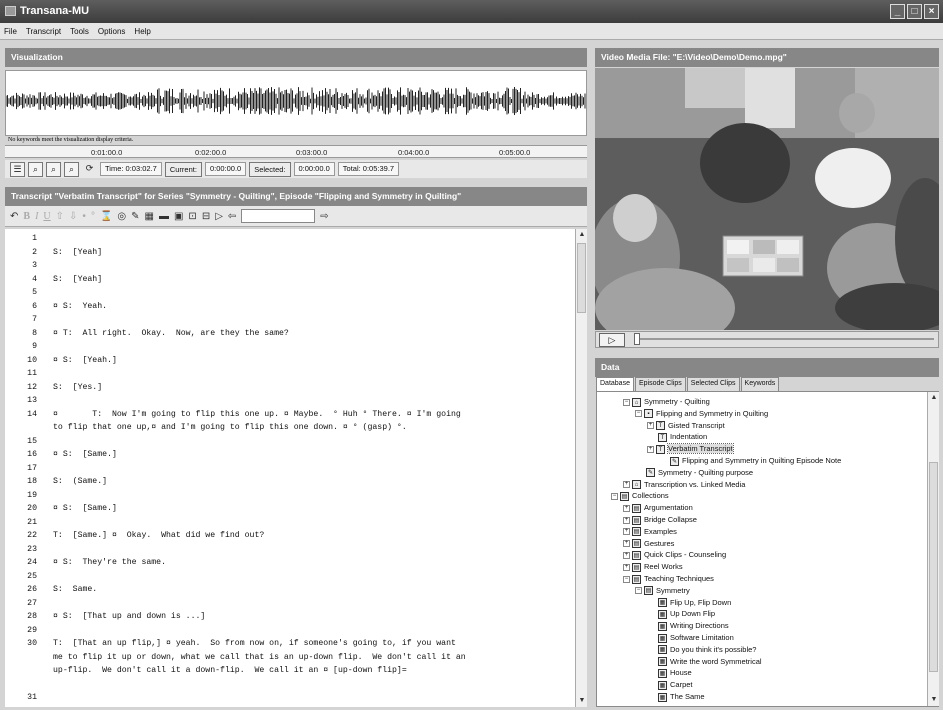 The height and width of the screenshot is (710, 943). Describe the element at coordinates (270, 169) in the screenshot. I see `selected-button: Selected:` at that location.